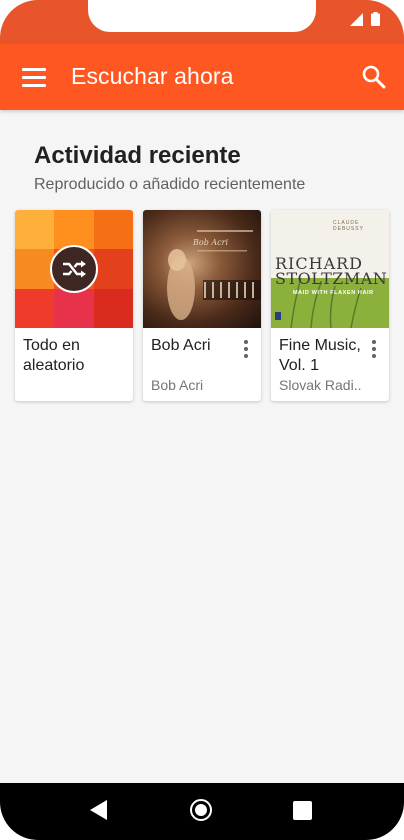  Describe the element at coordinates (302, 810) in the screenshot. I see `recents-icon` at that location.